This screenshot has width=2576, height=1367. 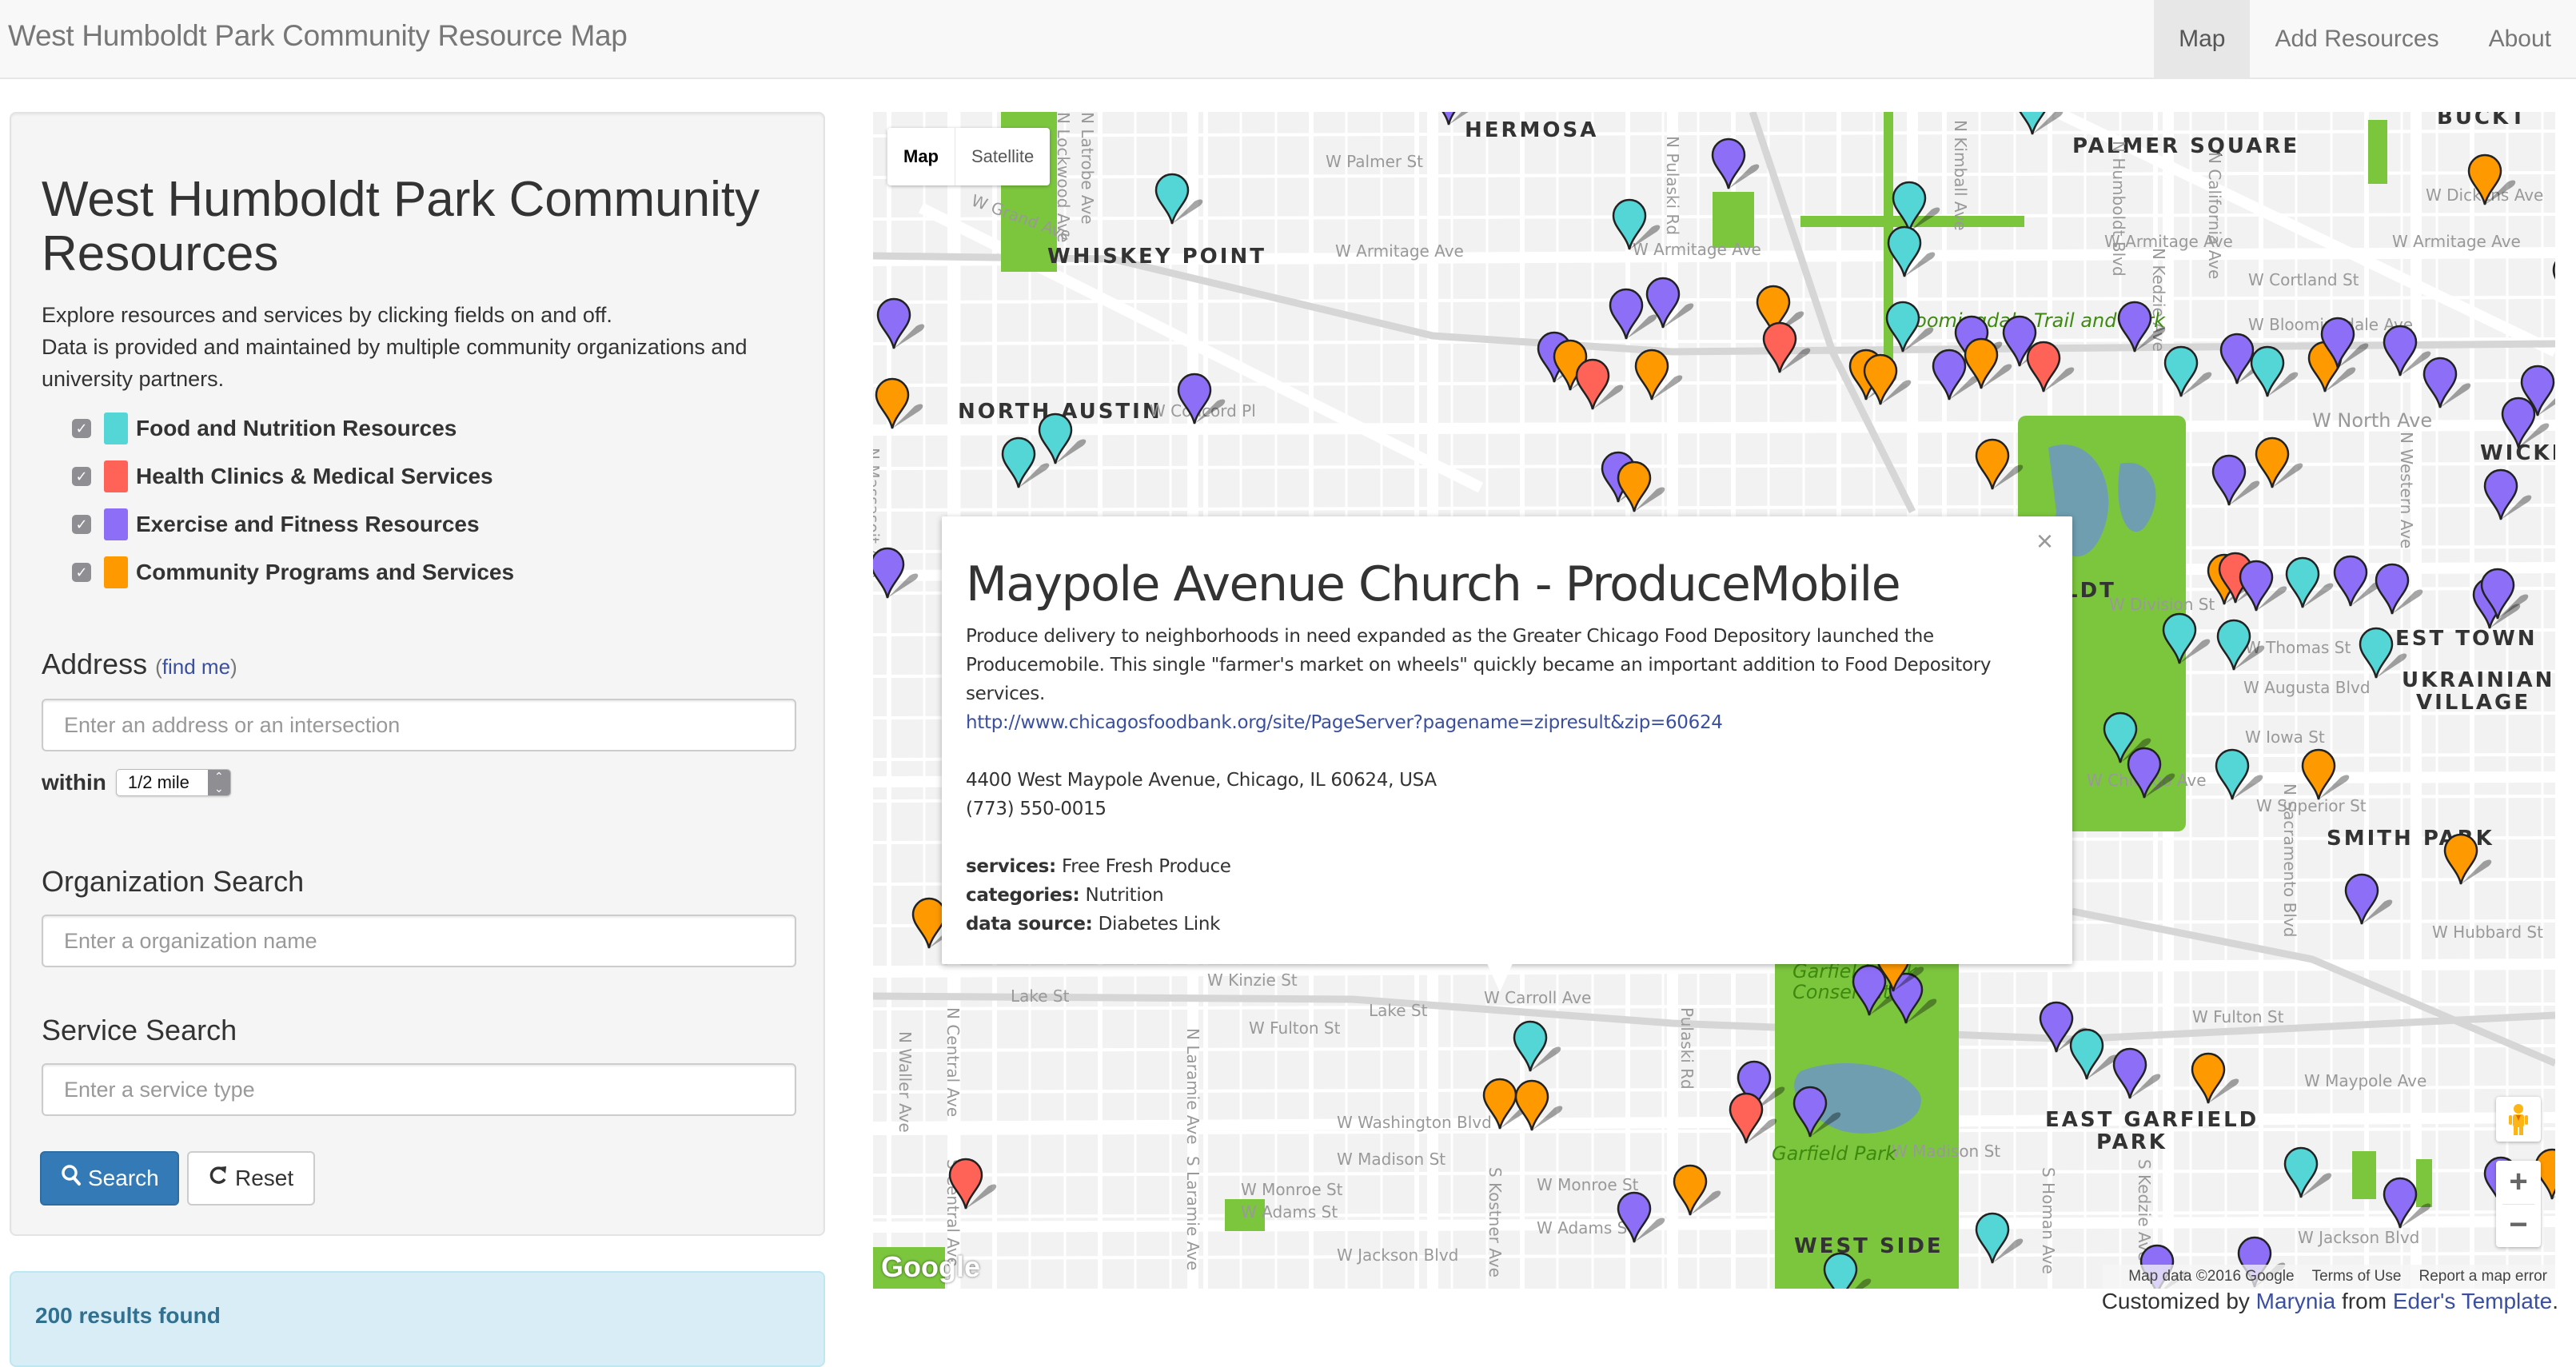 I want to click on radius-select: 1/2 mile ⌃ ⌄, so click(x=173, y=782).